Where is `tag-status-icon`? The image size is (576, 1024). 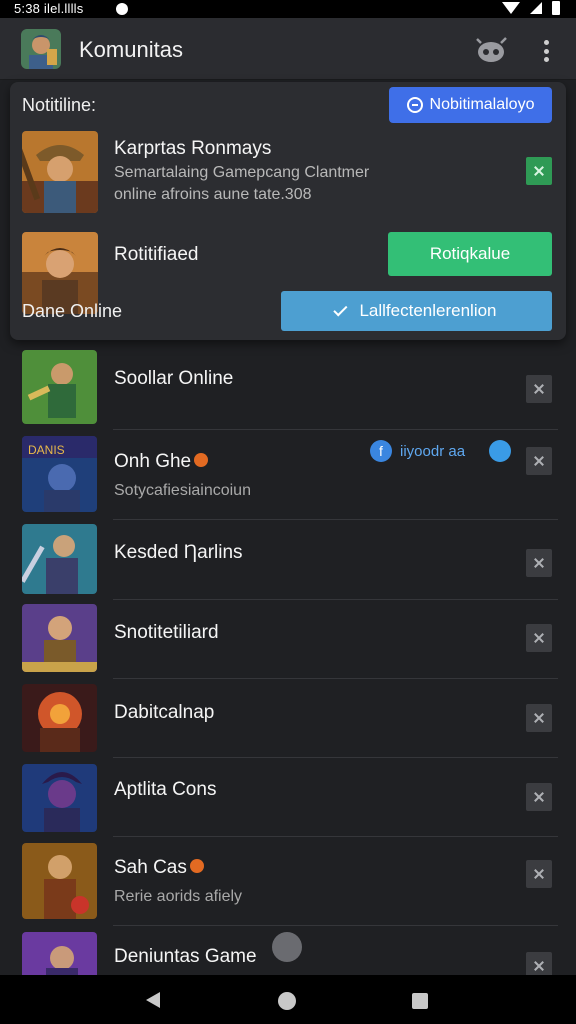
tag-status-icon is located at coordinates (500, 451).